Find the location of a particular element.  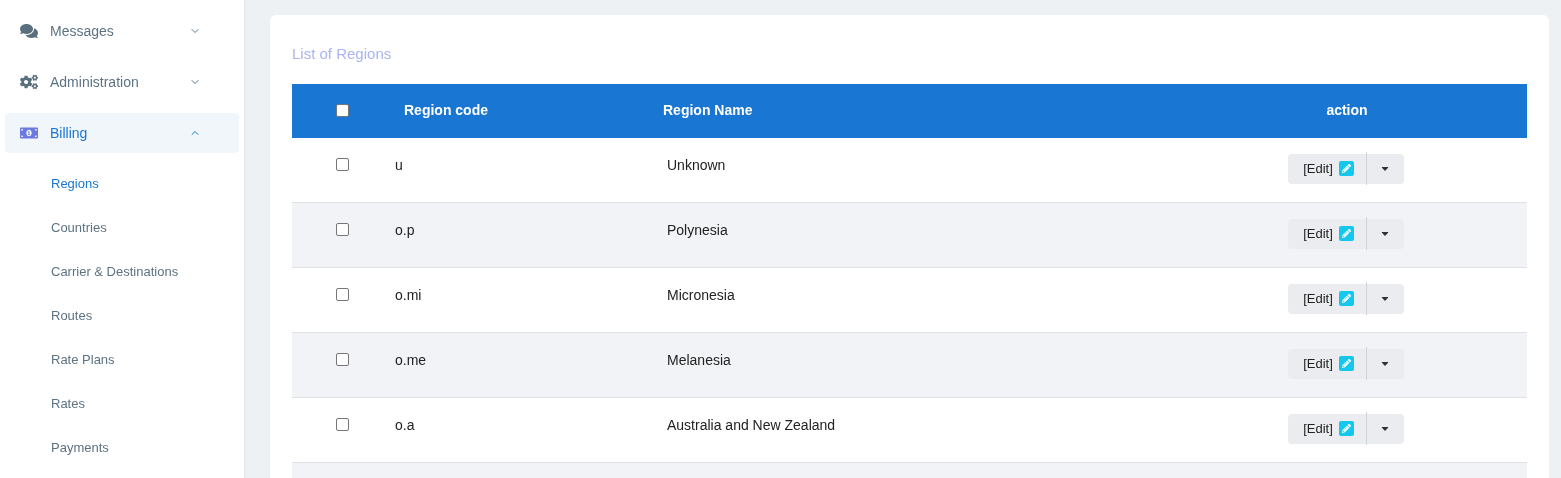

column-header: action is located at coordinates (1347, 110).